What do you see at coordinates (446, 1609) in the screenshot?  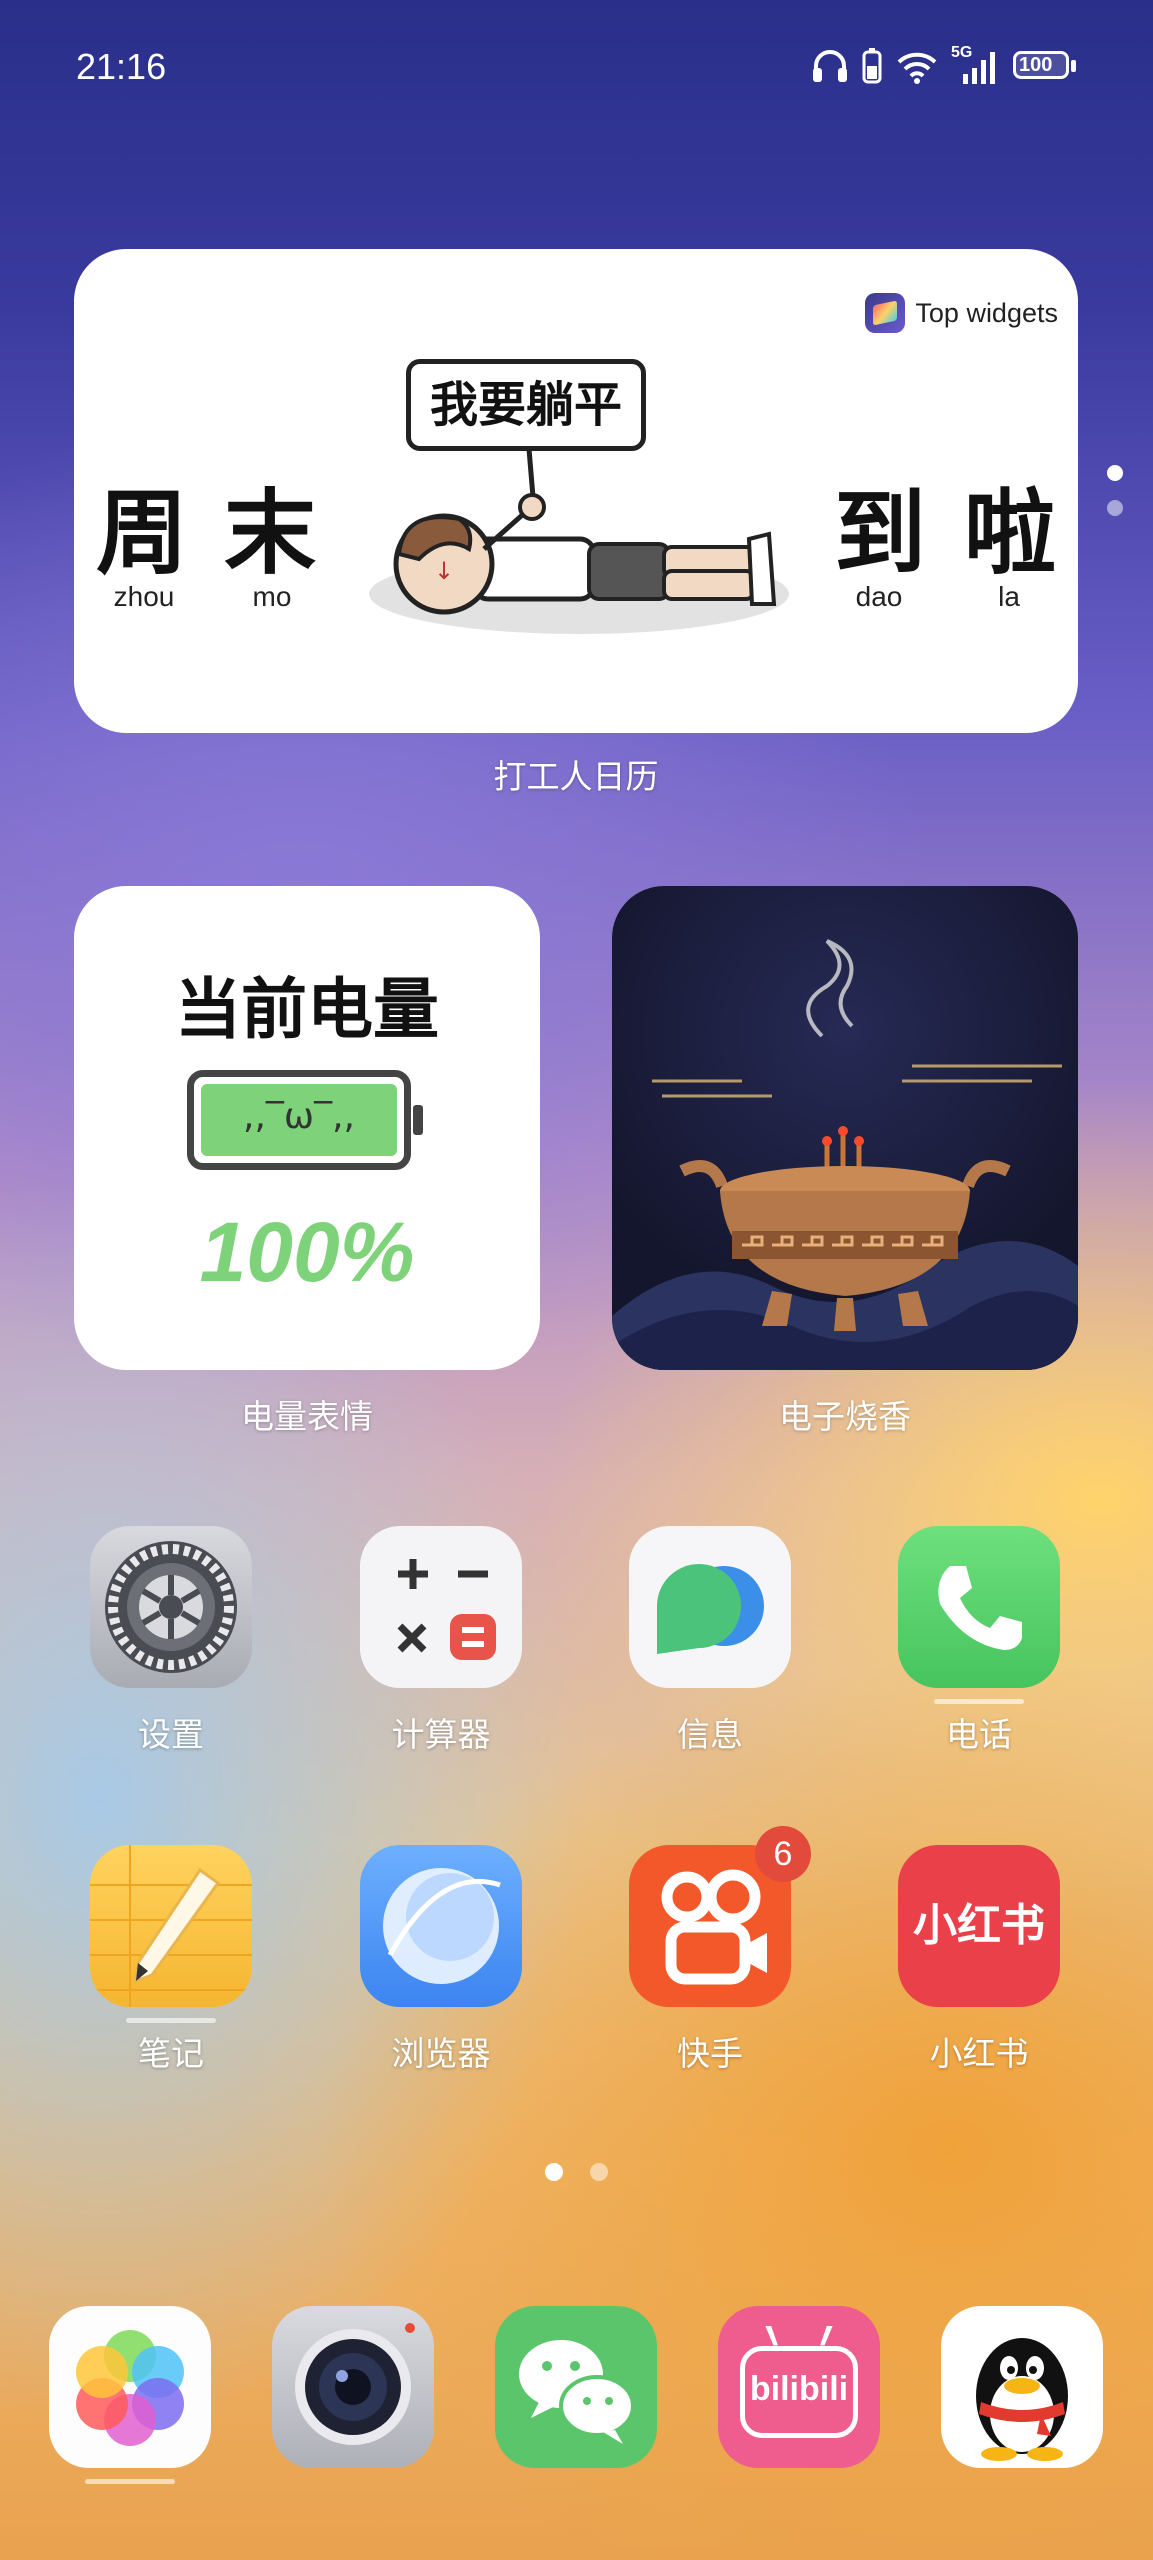 I see `calculator-icon` at bounding box center [446, 1609].